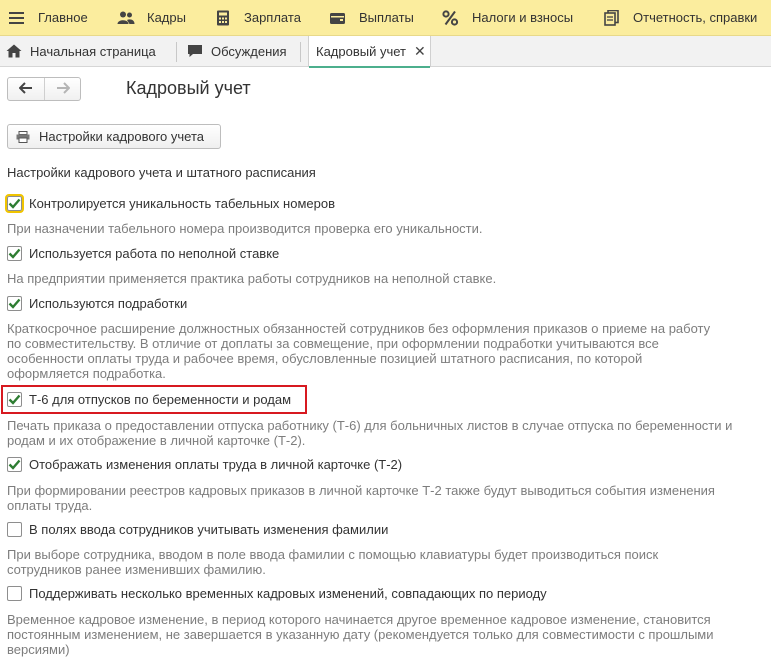 The image size is (771, 667). What do you see at coordinates (14, 529) in the screenshot?
I see `checkbox-surname-changes` at bounding box center [14, 529].